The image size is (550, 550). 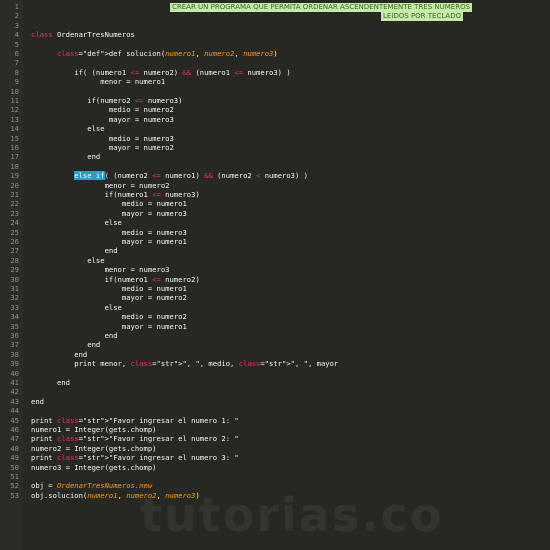 What do you see at coordinates (16, 6) in the screenshot?
I see `line-number: 1` at bounding box center [16, 6].